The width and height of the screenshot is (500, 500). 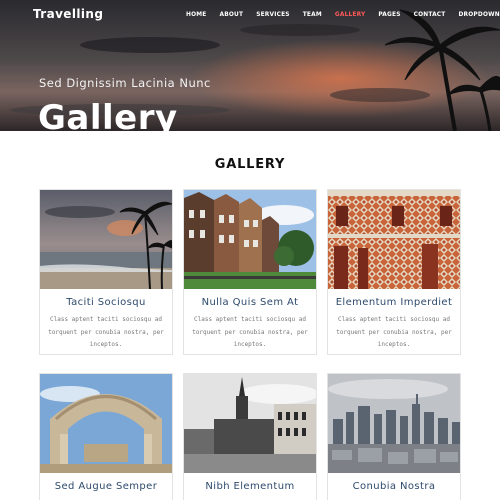 What do you see at coordinates (250, 302) in the screenshot?
I see `card-caption: Nulla Quis Sem At` at bounding box center [250, 302].